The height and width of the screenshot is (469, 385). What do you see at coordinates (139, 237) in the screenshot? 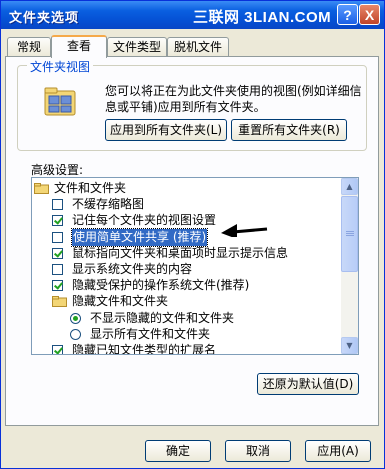
I see `option-label: 使用简单文件共享 (推荐)` at bounding box center [139, 237].